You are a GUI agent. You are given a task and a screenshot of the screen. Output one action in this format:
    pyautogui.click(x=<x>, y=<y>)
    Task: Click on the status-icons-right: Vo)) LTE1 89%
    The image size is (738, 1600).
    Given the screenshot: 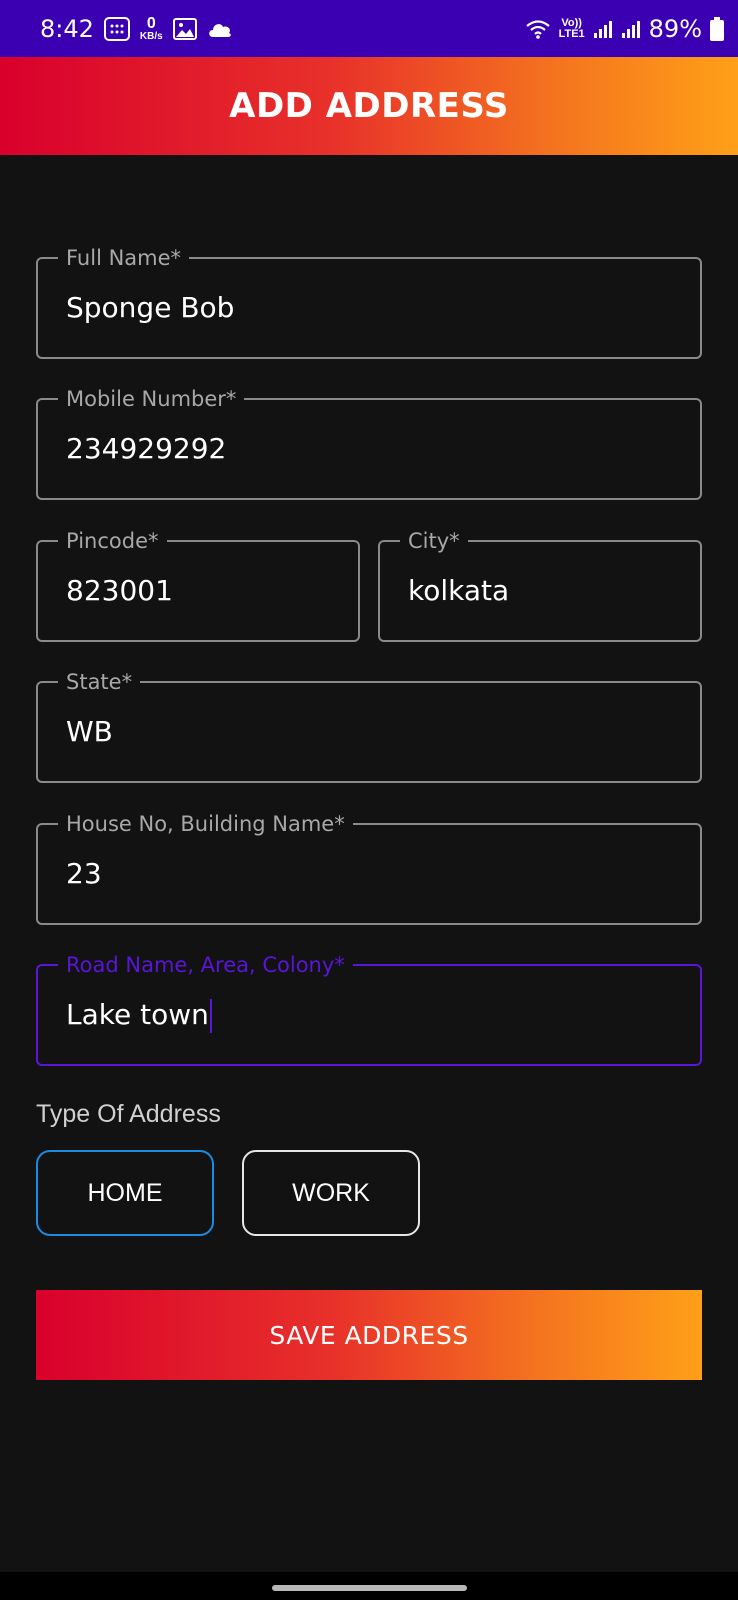 What is the action you would take?
    pyautogui.click(x=624, y=29)
    